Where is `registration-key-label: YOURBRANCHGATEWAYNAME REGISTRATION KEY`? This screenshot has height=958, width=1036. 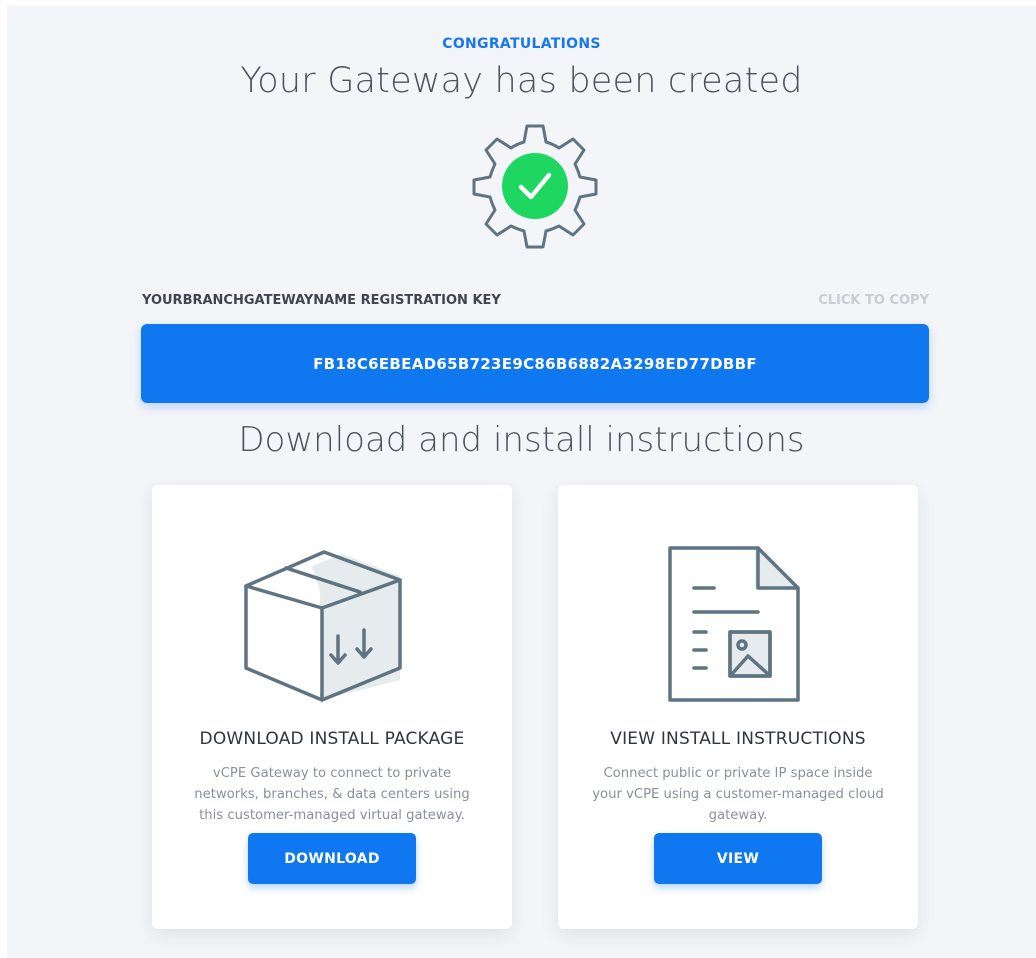 registration-key-label: YOURBRANCHGATEWAYNAME REGISTRATION KEY is located at coordinates (321, 300).